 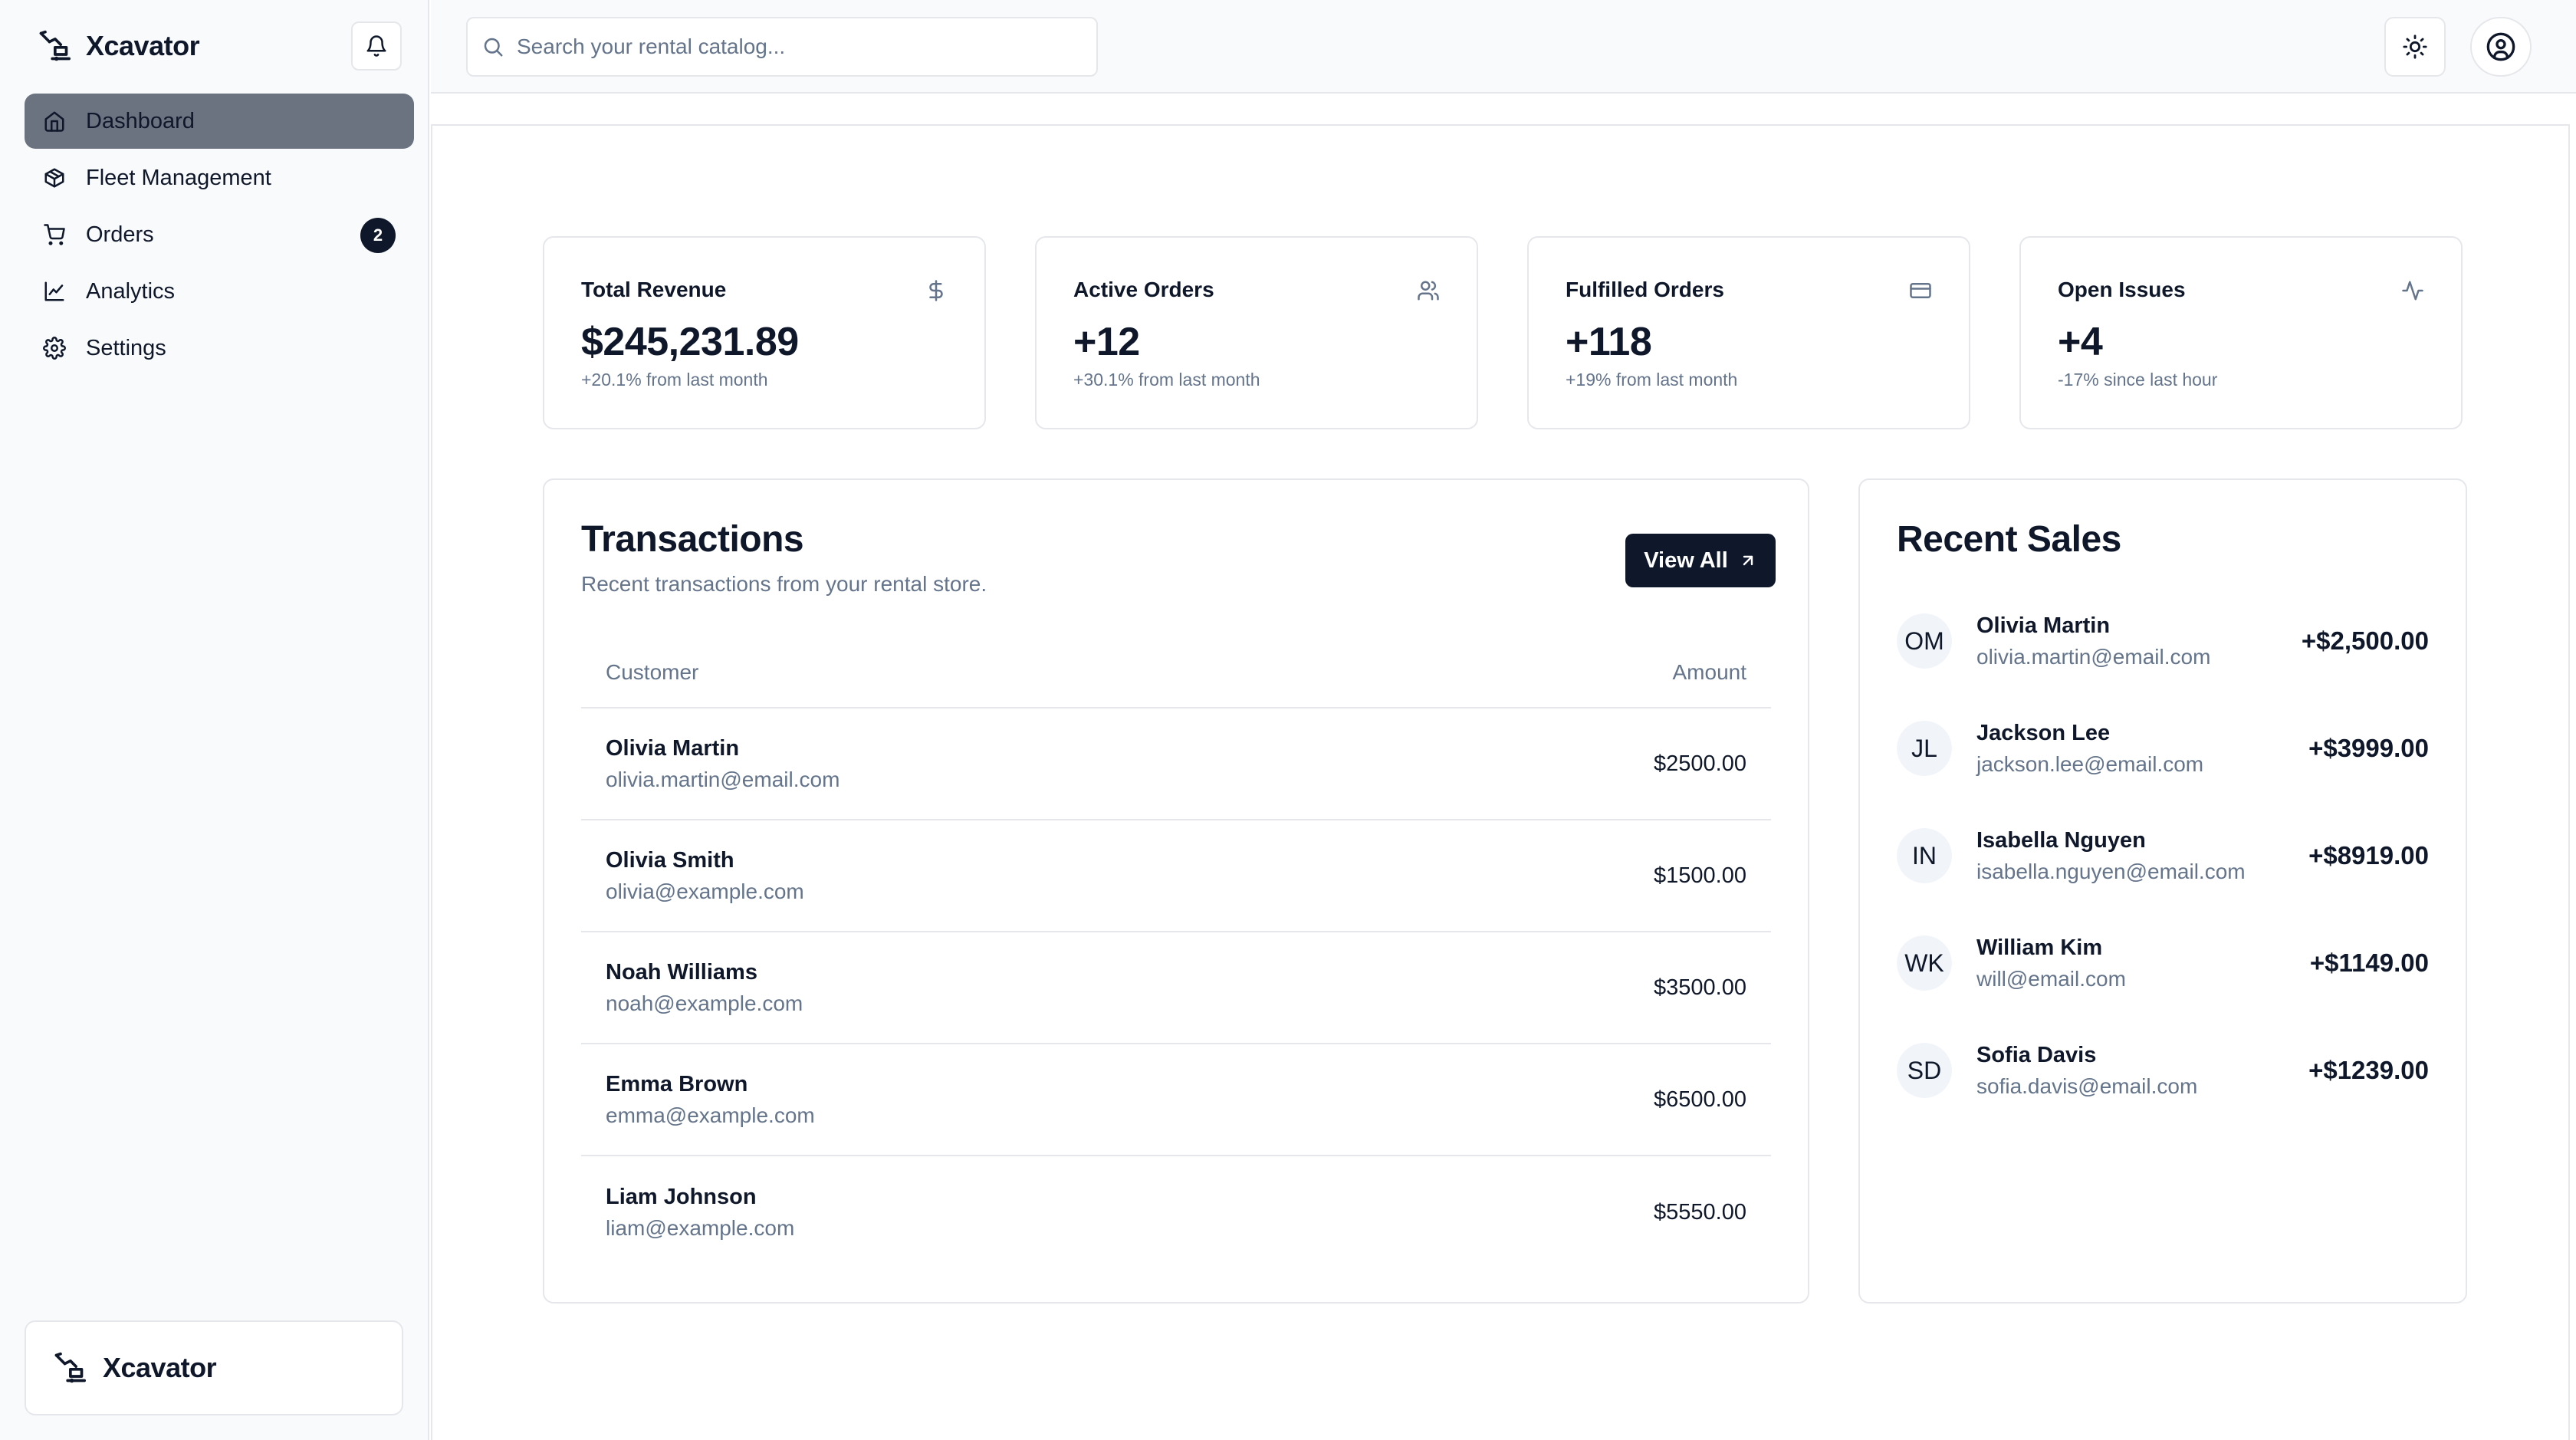 I want to click on stat-value: $245,231.89, so click(x=690, y=342).